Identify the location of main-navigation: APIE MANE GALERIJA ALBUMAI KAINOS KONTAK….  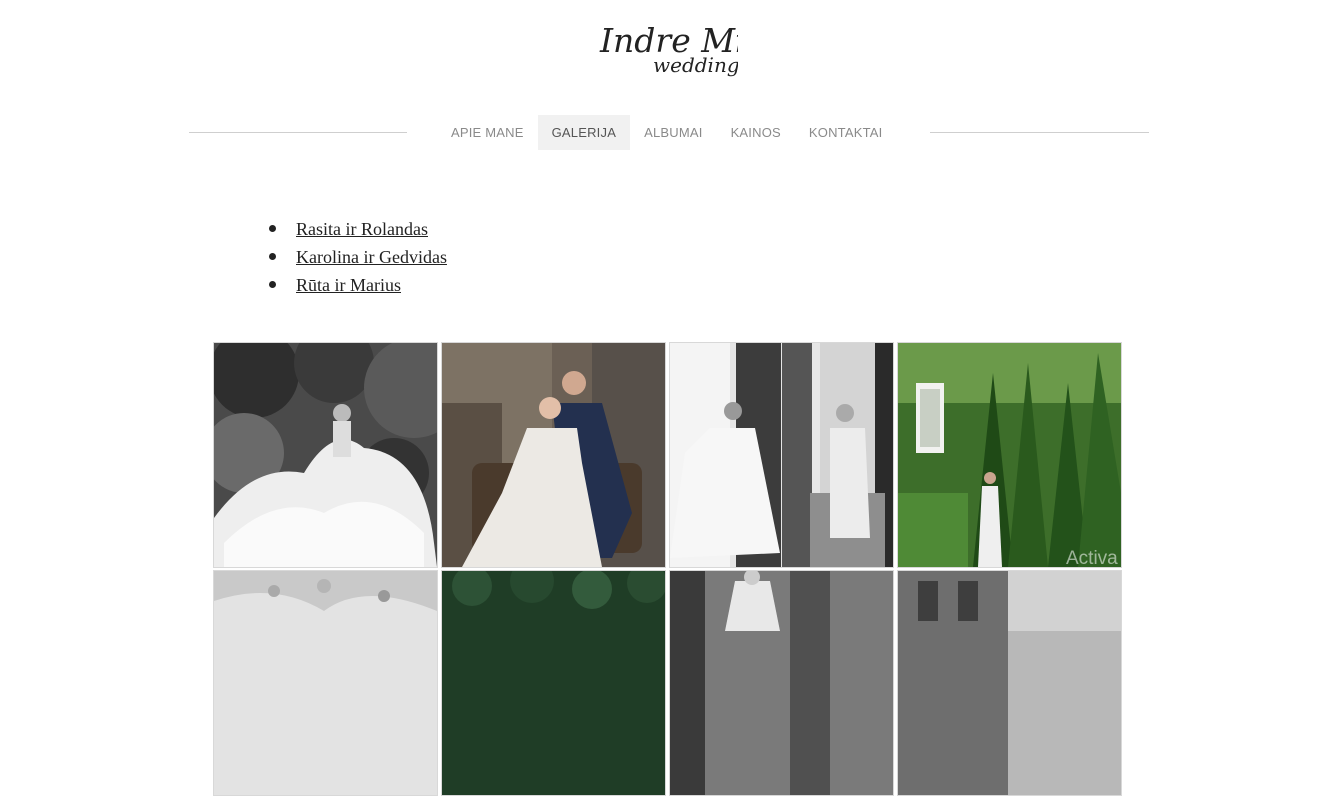
(669, 133).